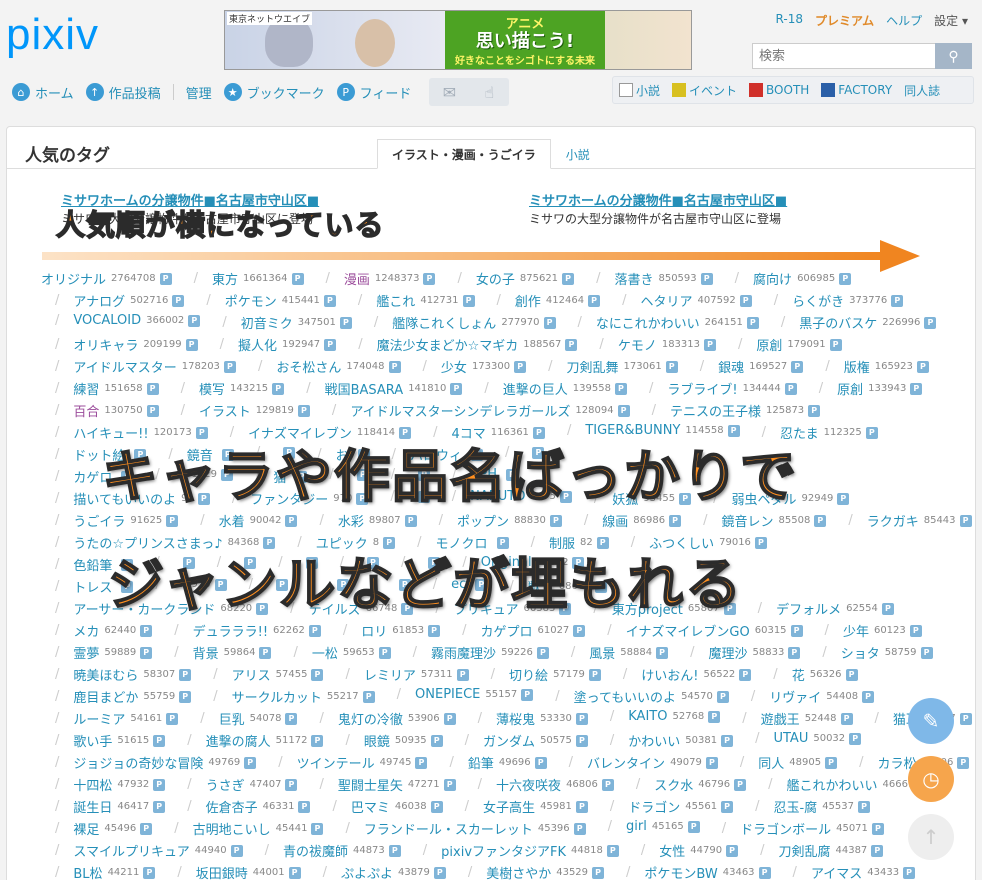 The width and height of the screenshot is (982, 880). I want to click on tag-name: レミリア, so click(390, 674).